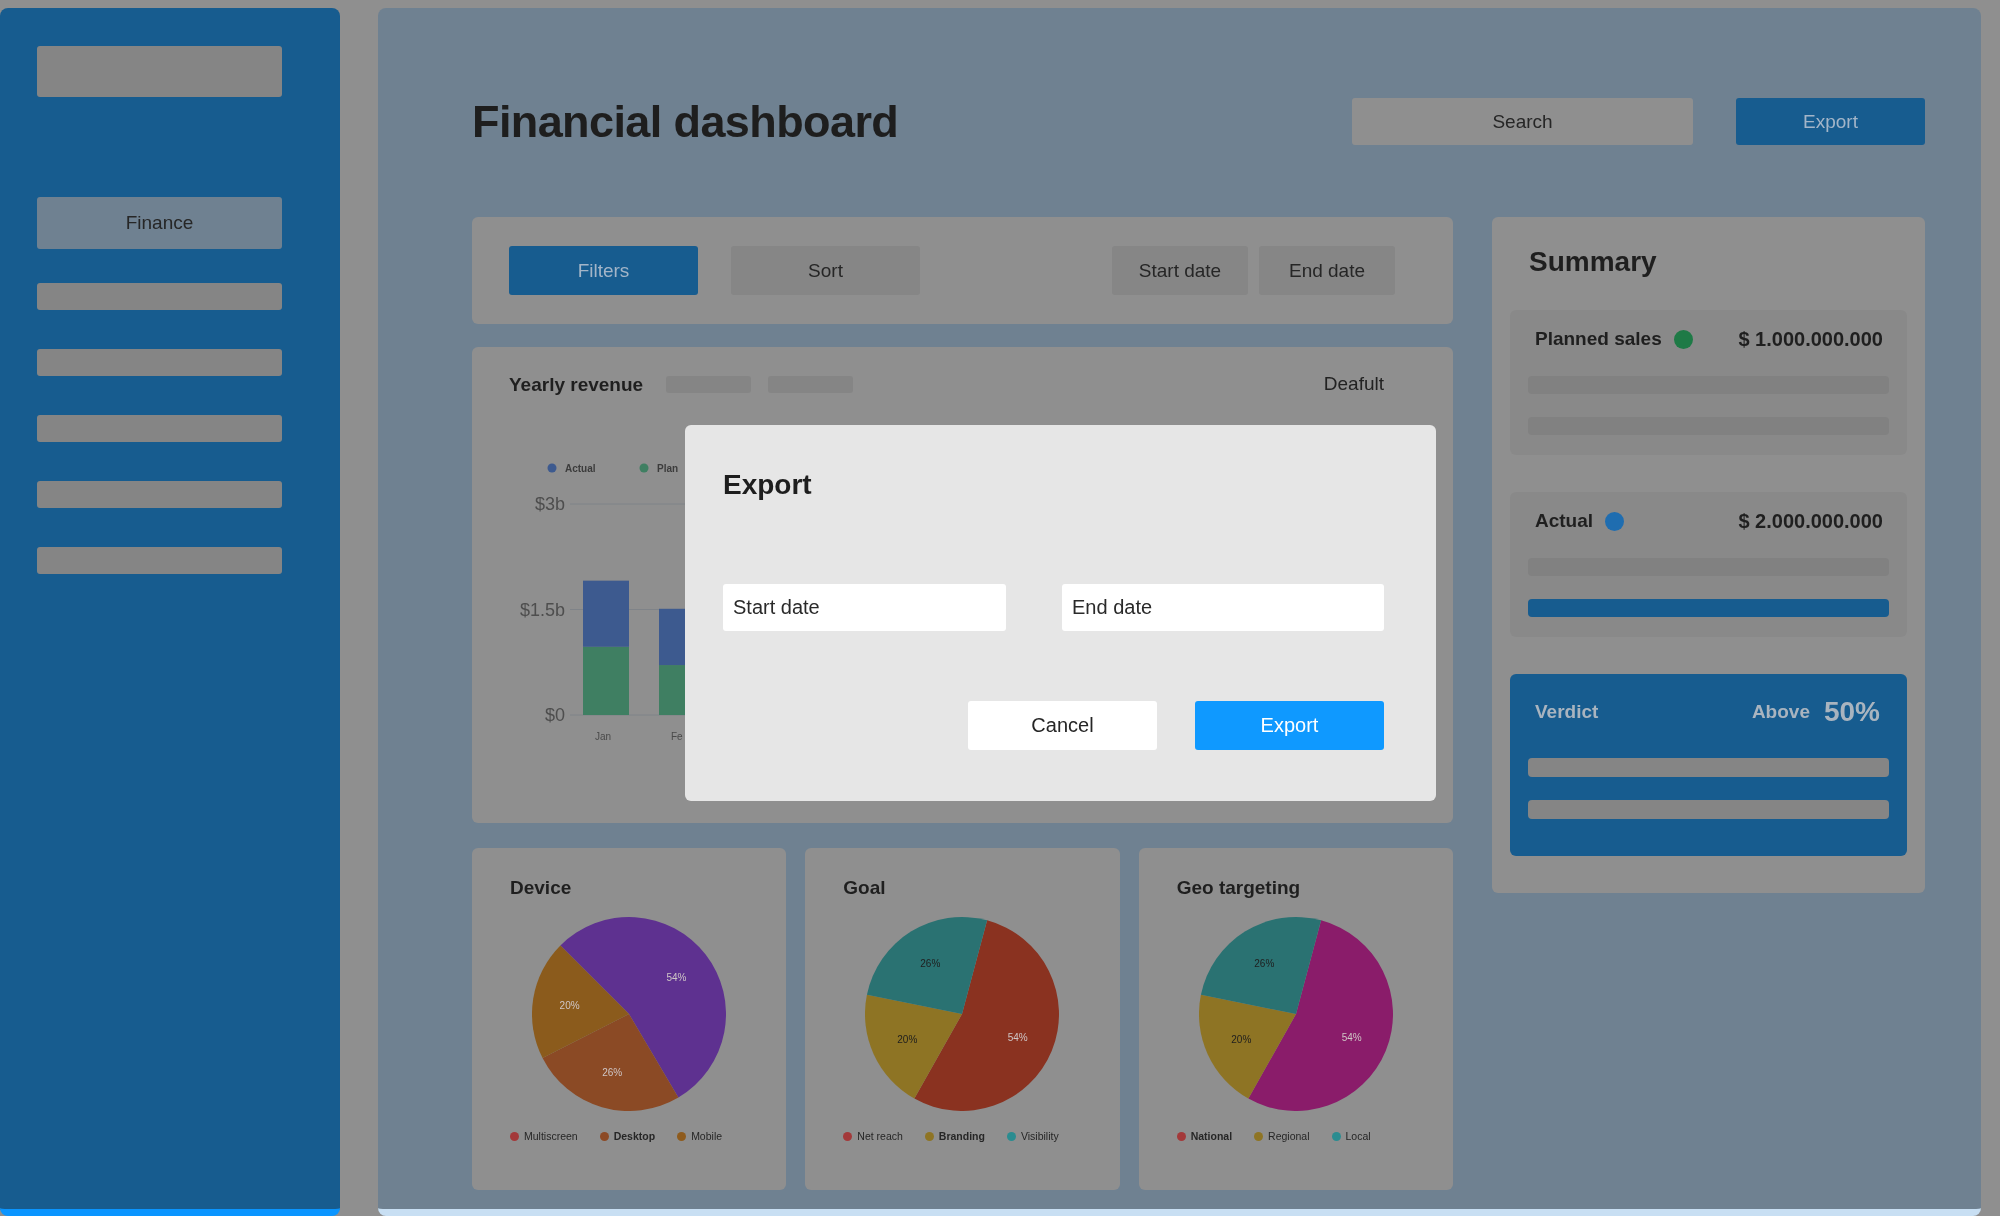  Describe the element at coordinates (825, 270) in the screenshot. I see `secondary-button: Sort` at that location.